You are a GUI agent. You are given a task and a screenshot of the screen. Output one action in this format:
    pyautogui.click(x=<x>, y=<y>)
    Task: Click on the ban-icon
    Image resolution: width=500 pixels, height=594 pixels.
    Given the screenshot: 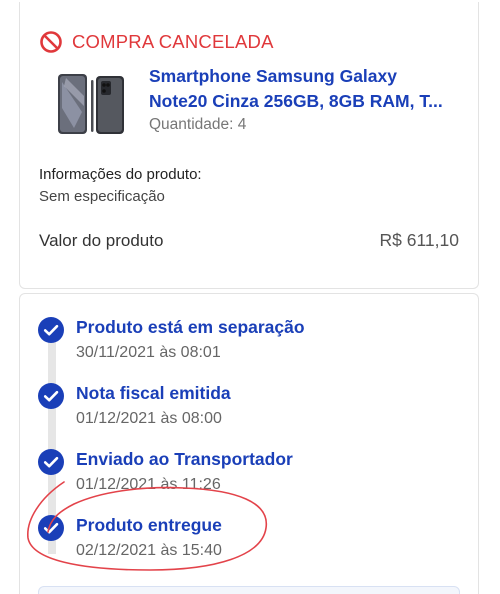 What is the action you would take?
    pyautogui.click(x=51, y=42)
    